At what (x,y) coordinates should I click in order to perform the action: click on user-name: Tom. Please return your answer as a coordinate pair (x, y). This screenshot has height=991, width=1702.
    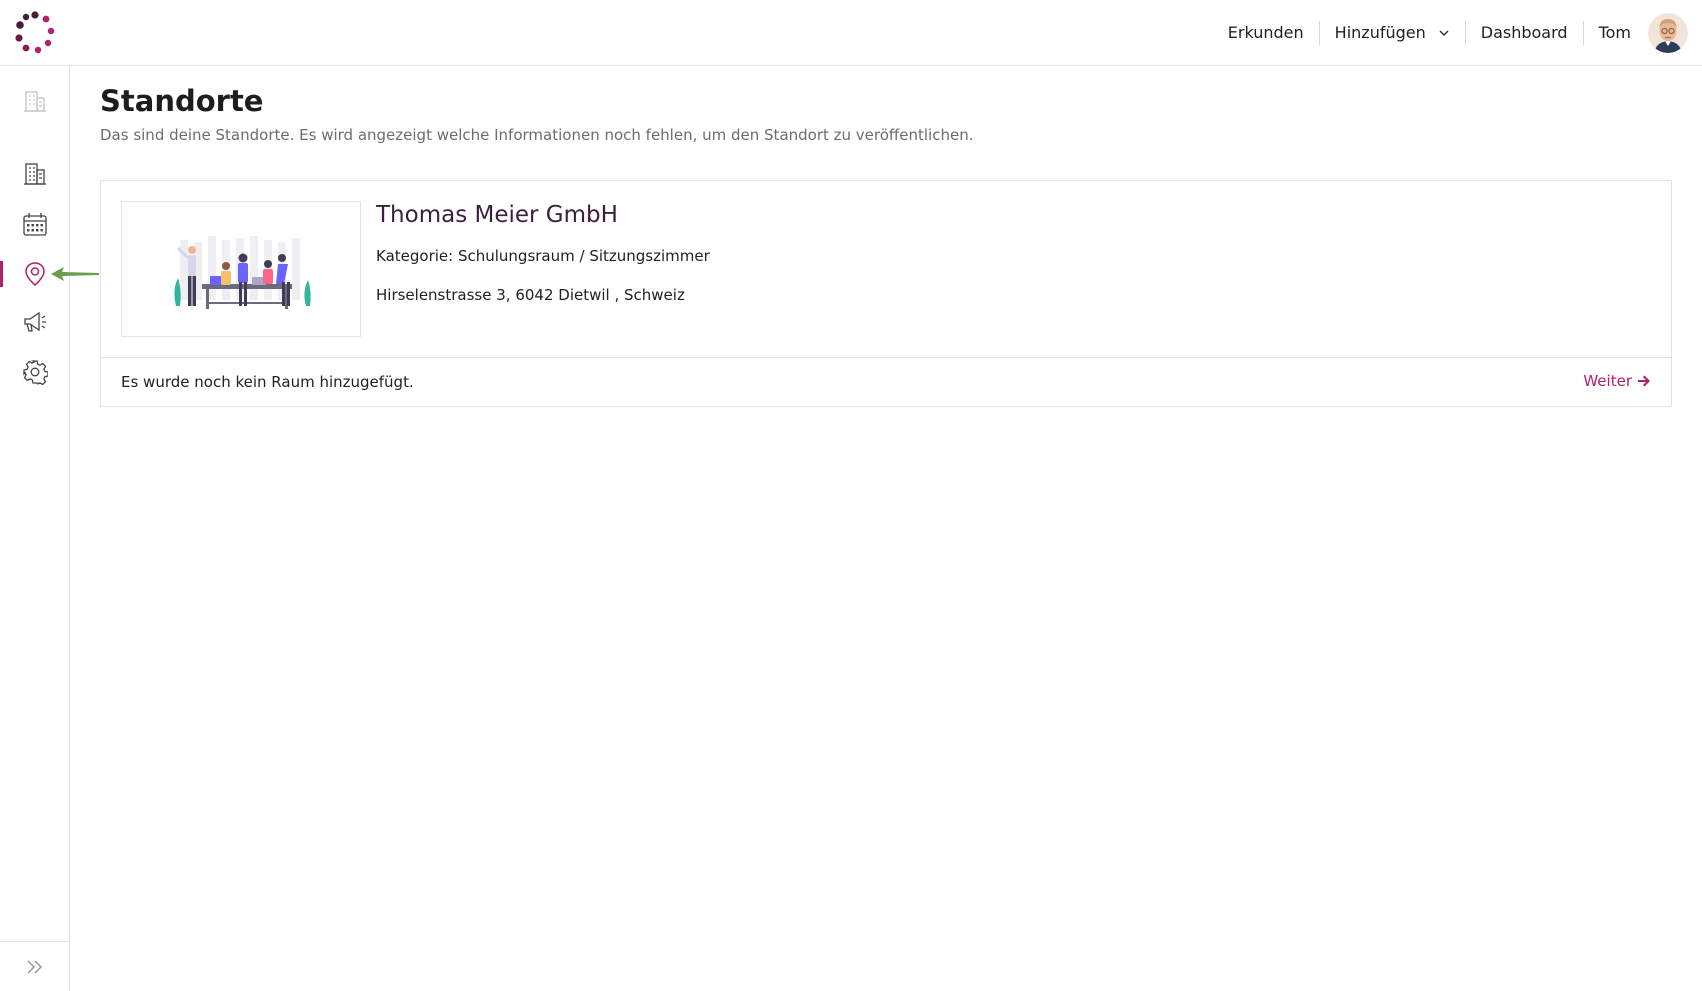
    Looking at the image, I should click on (1614, 32).